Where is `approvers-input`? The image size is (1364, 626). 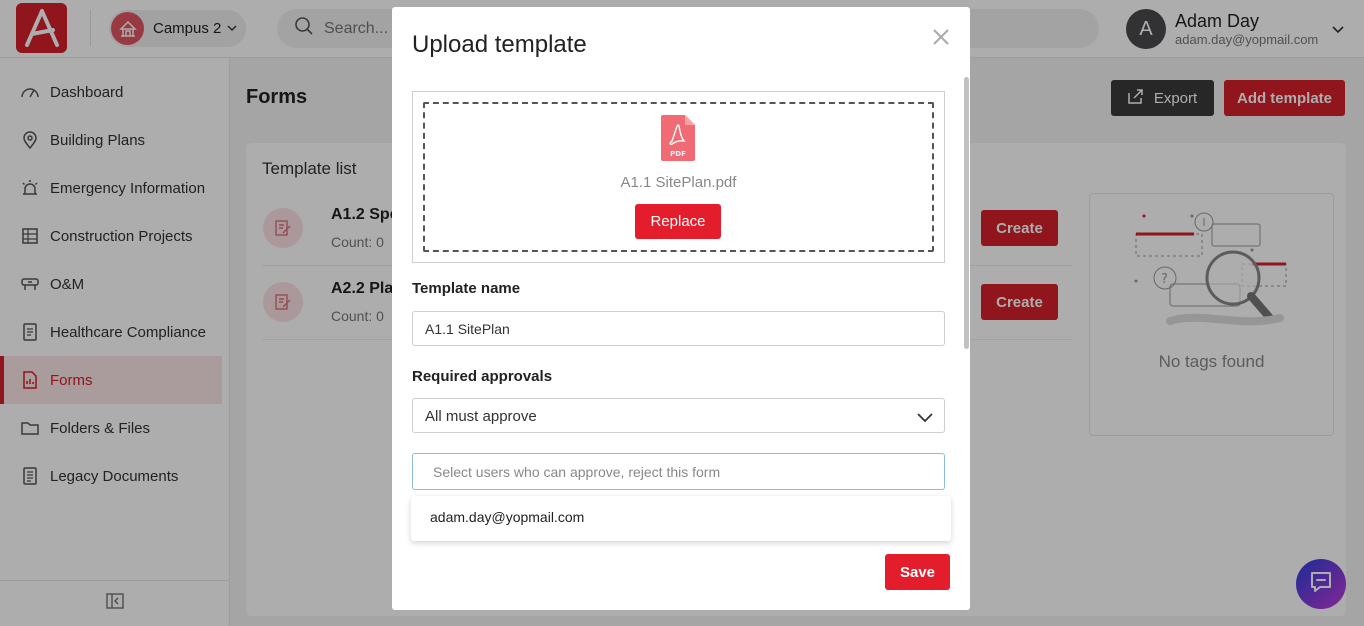
approvers-input is located at coordinates (678, 472).